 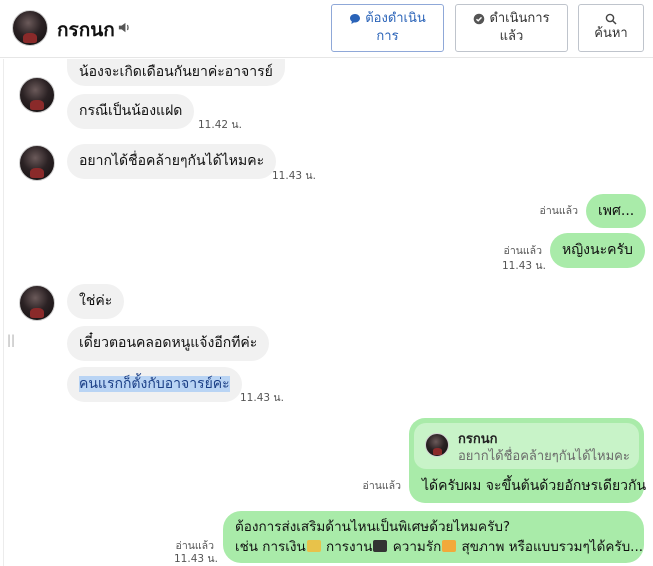 I want to click on incoming-message: อยากได้ชื่อคล้ายๆกันได้ไหมคะ, so click(x=172, y=161).